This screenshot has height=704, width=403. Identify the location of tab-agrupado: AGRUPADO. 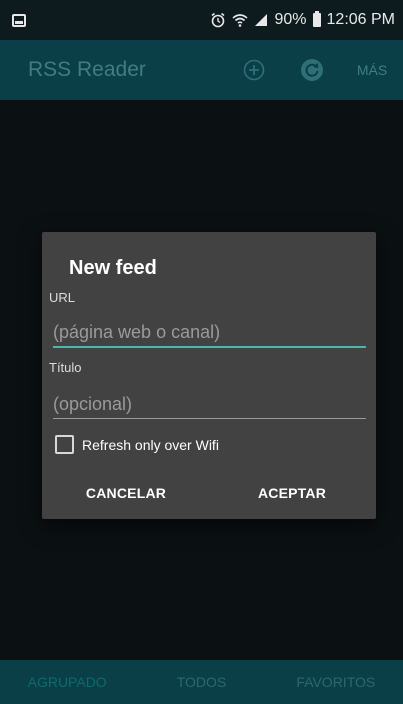
(67, 682).